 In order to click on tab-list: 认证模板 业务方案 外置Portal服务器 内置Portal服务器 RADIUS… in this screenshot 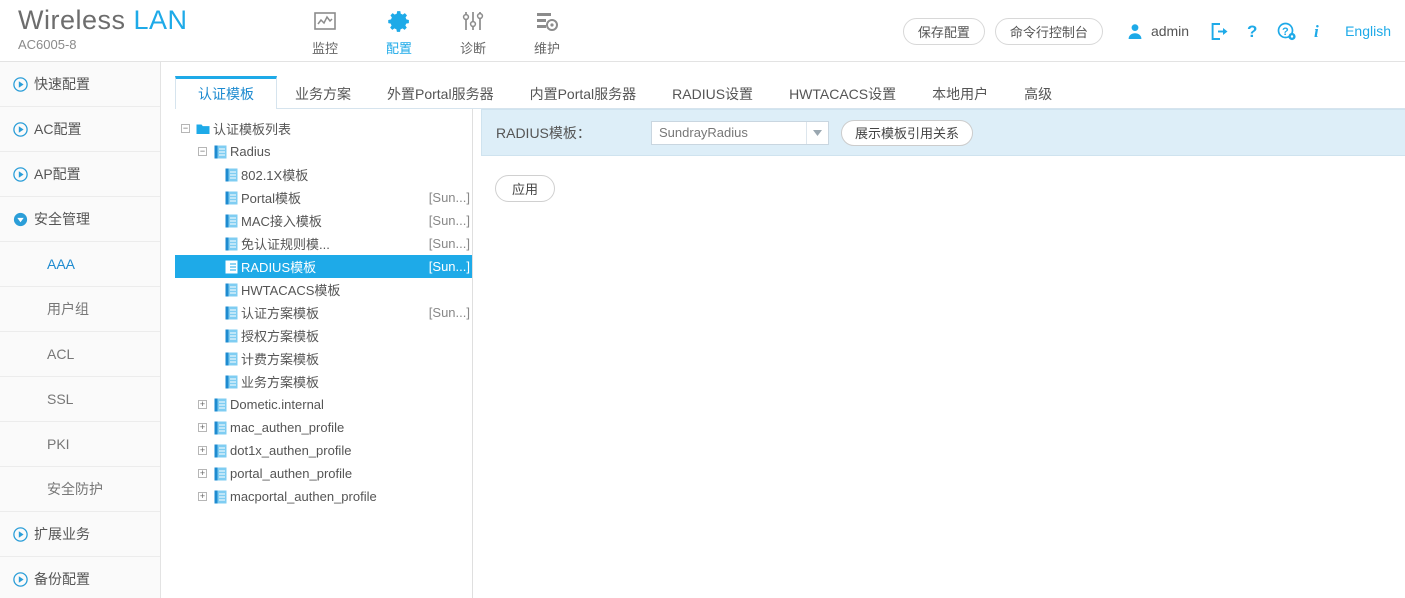, I will do `click(790, 93)`.